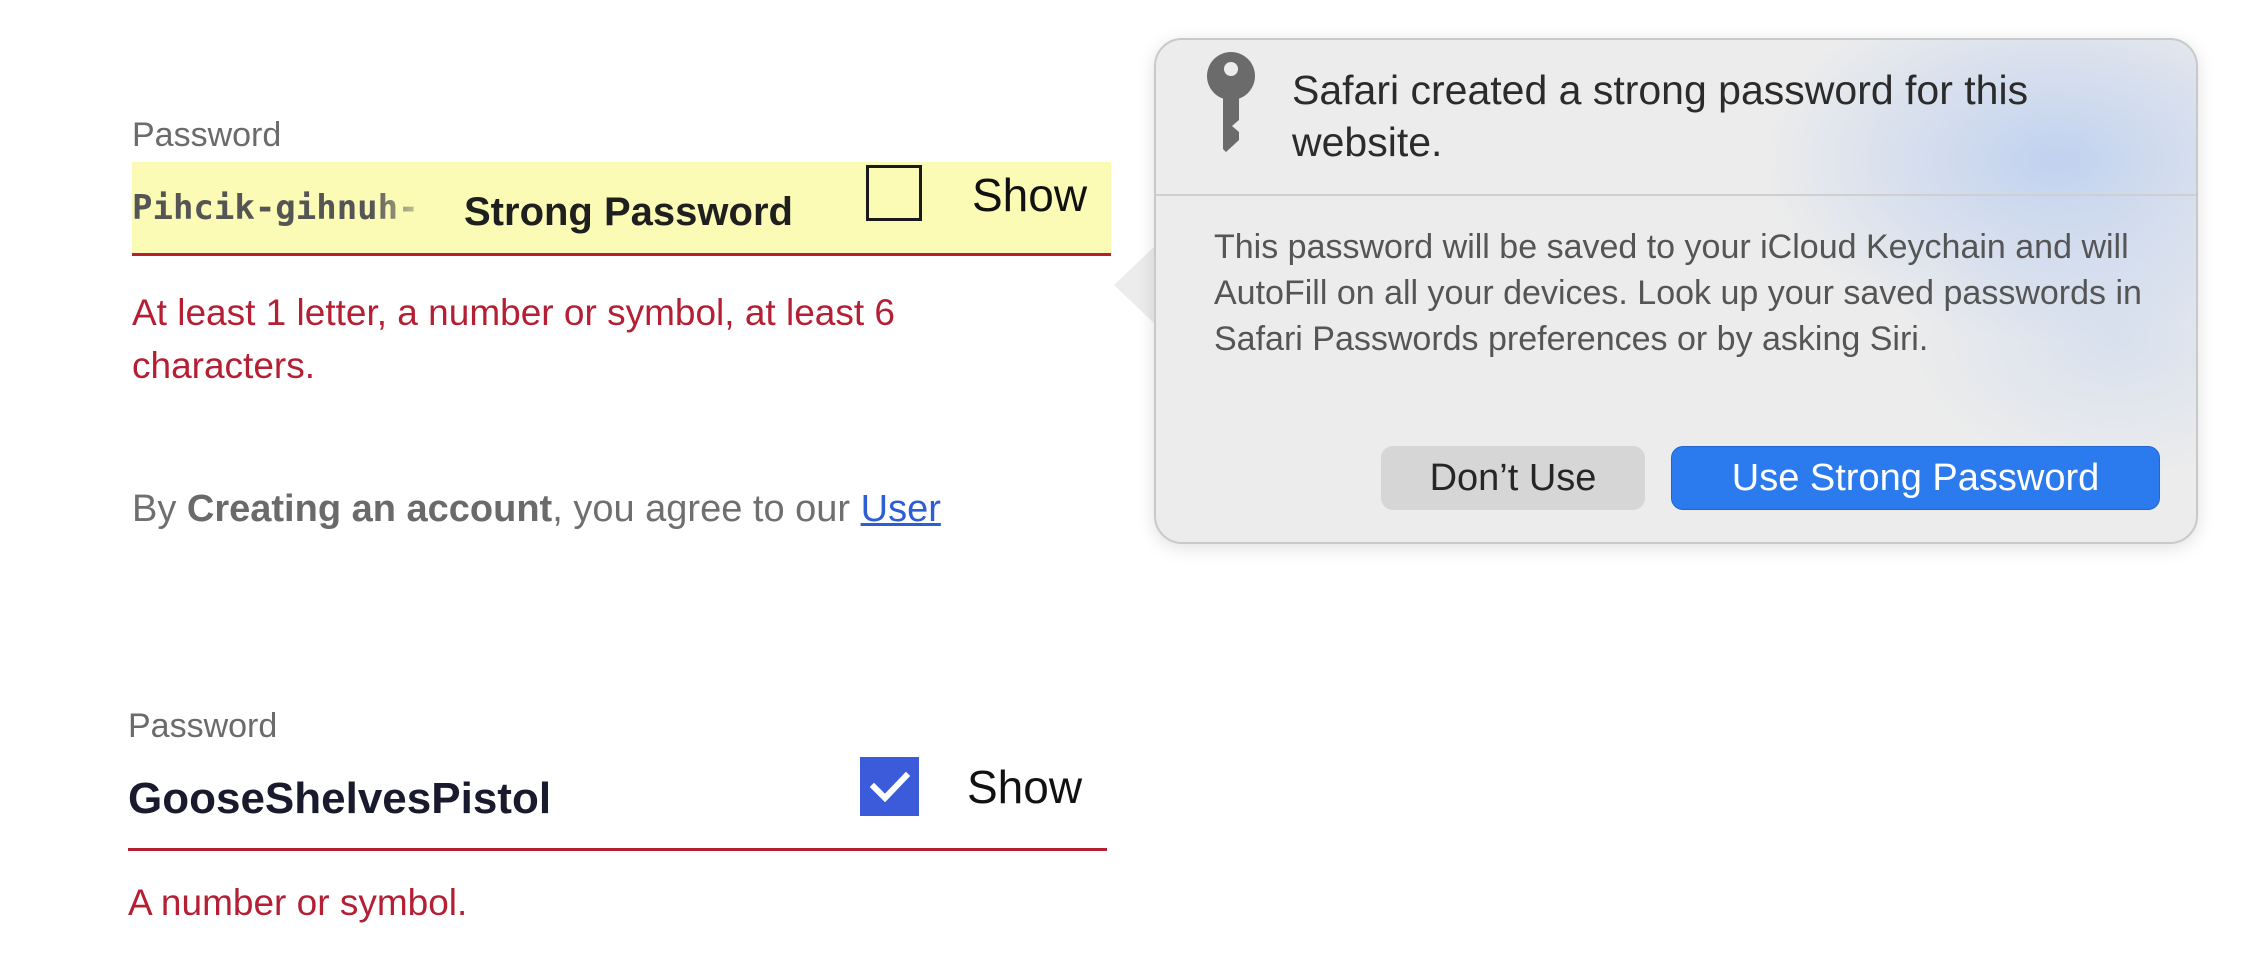 The image size is (2262, 972). What do you see at coordinates (1231, 103) in the screenshot?
I see `key-icon` at bounding box center [1231, 103].